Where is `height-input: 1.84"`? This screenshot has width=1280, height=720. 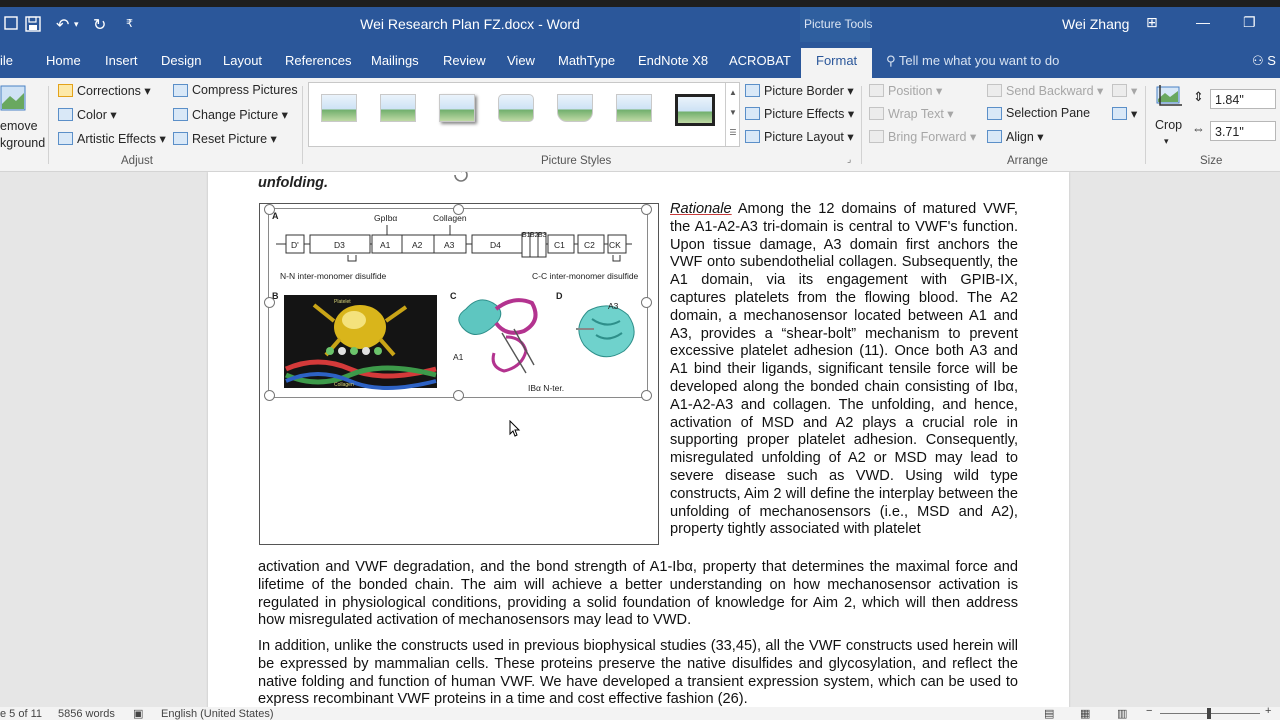 height-input: 1.84" is located at coordinates (1243, 99).